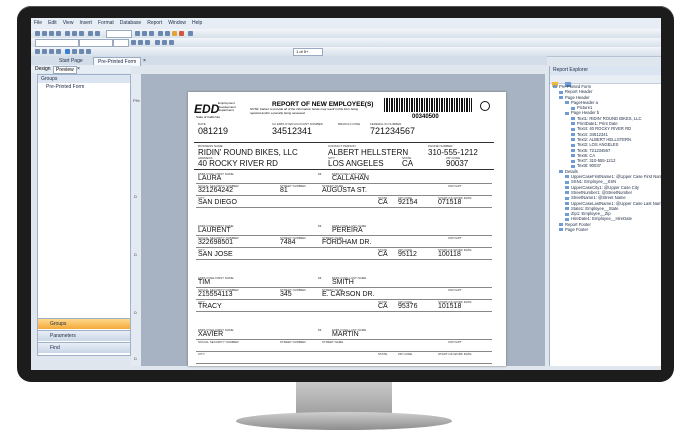 This screenshot has width=686, height=443. I want to click on menu-item: Database, so click(130, 23).